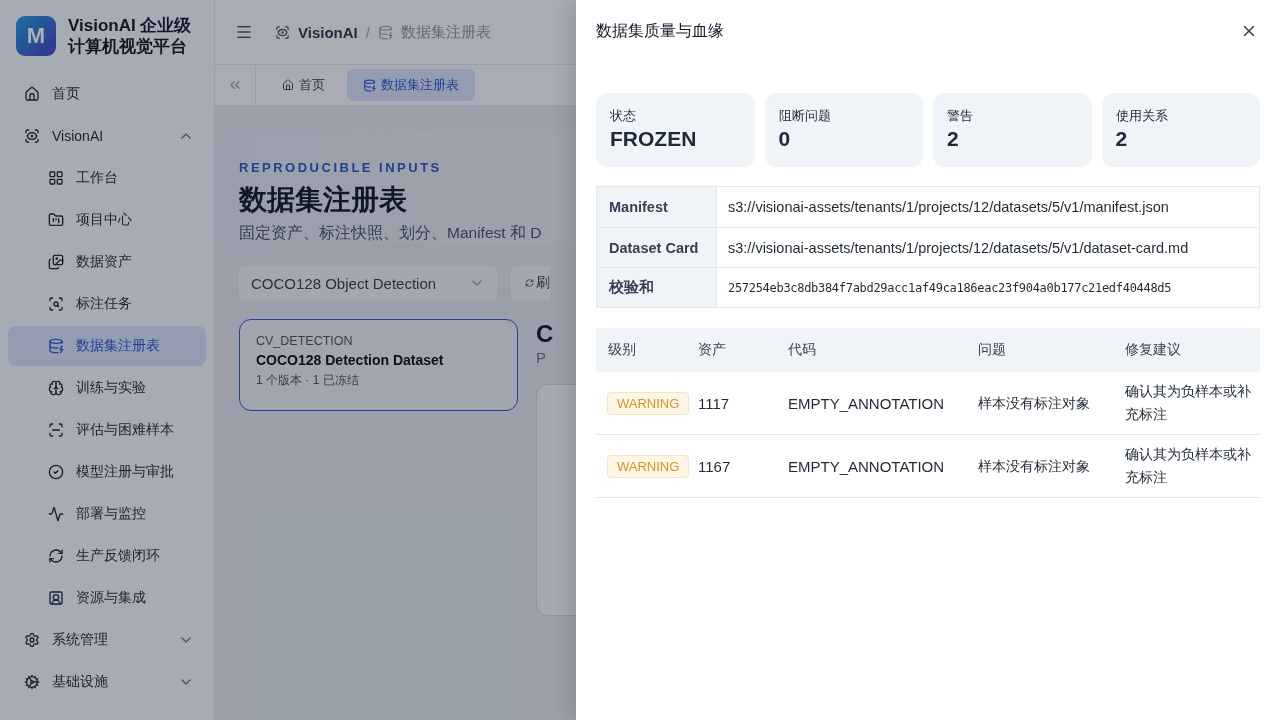 The image size is (1280, 720). What do you see at coordinates (107, 178) in the screenshot?
I see `sidebar-item: 工作台` at bounding box center [107, 178].